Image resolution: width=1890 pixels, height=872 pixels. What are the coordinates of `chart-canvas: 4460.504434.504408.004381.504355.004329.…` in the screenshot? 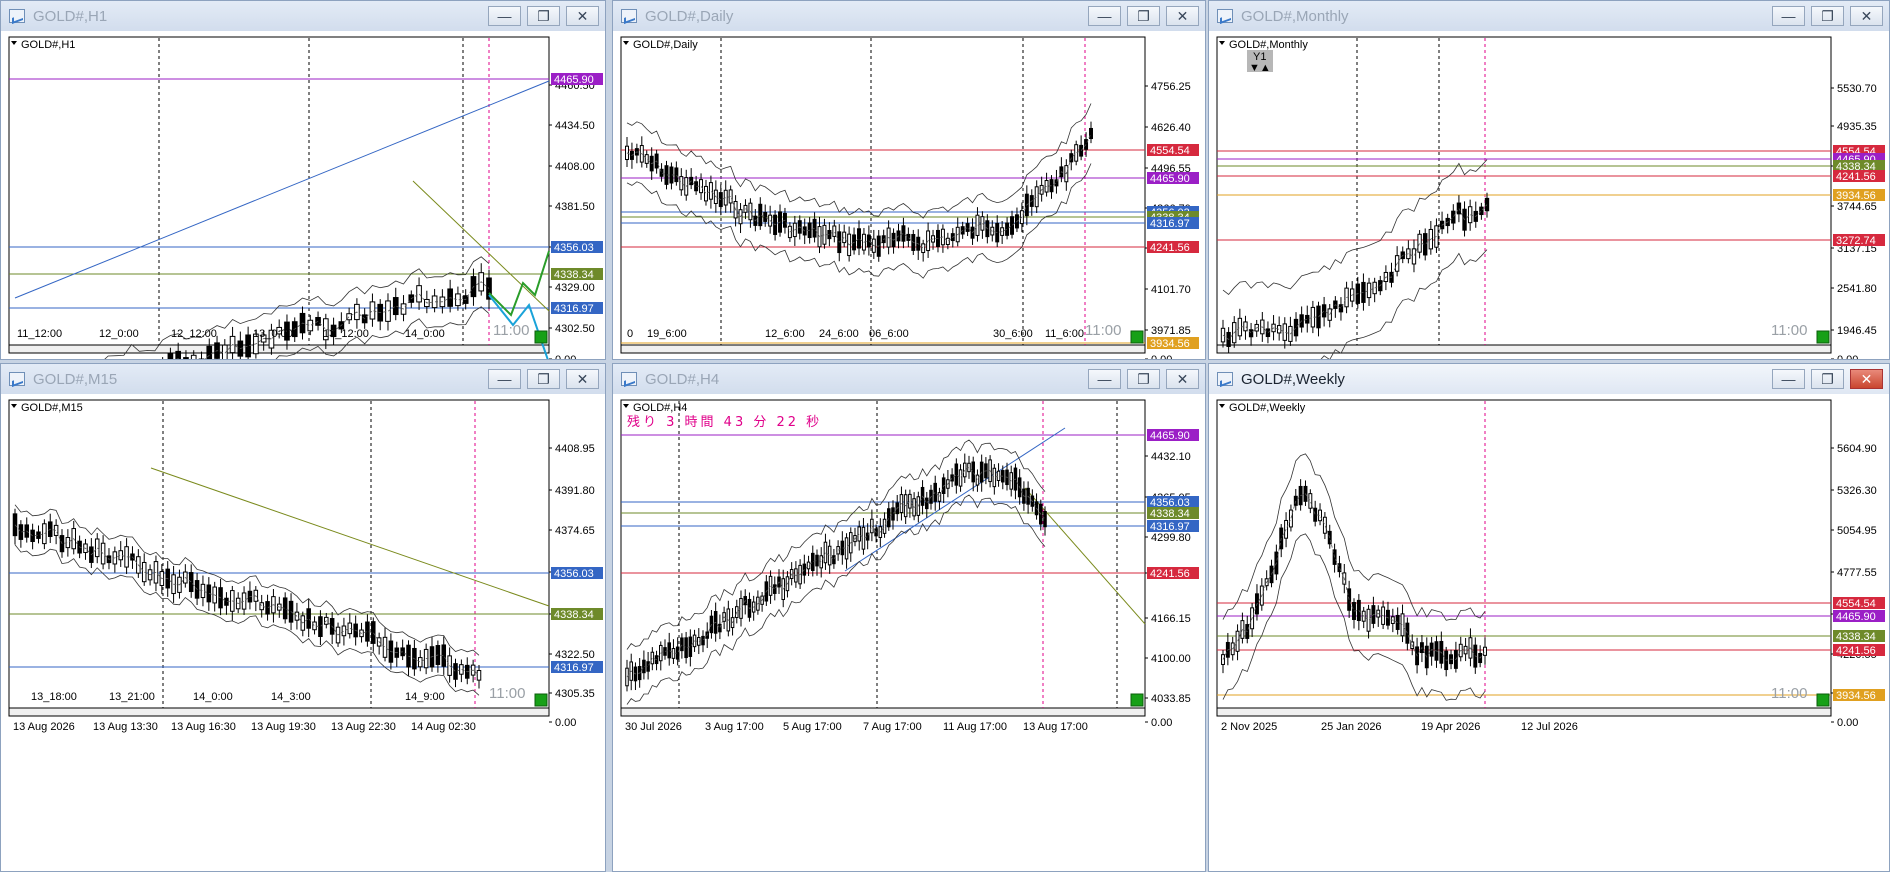 It's located at (303, 196).